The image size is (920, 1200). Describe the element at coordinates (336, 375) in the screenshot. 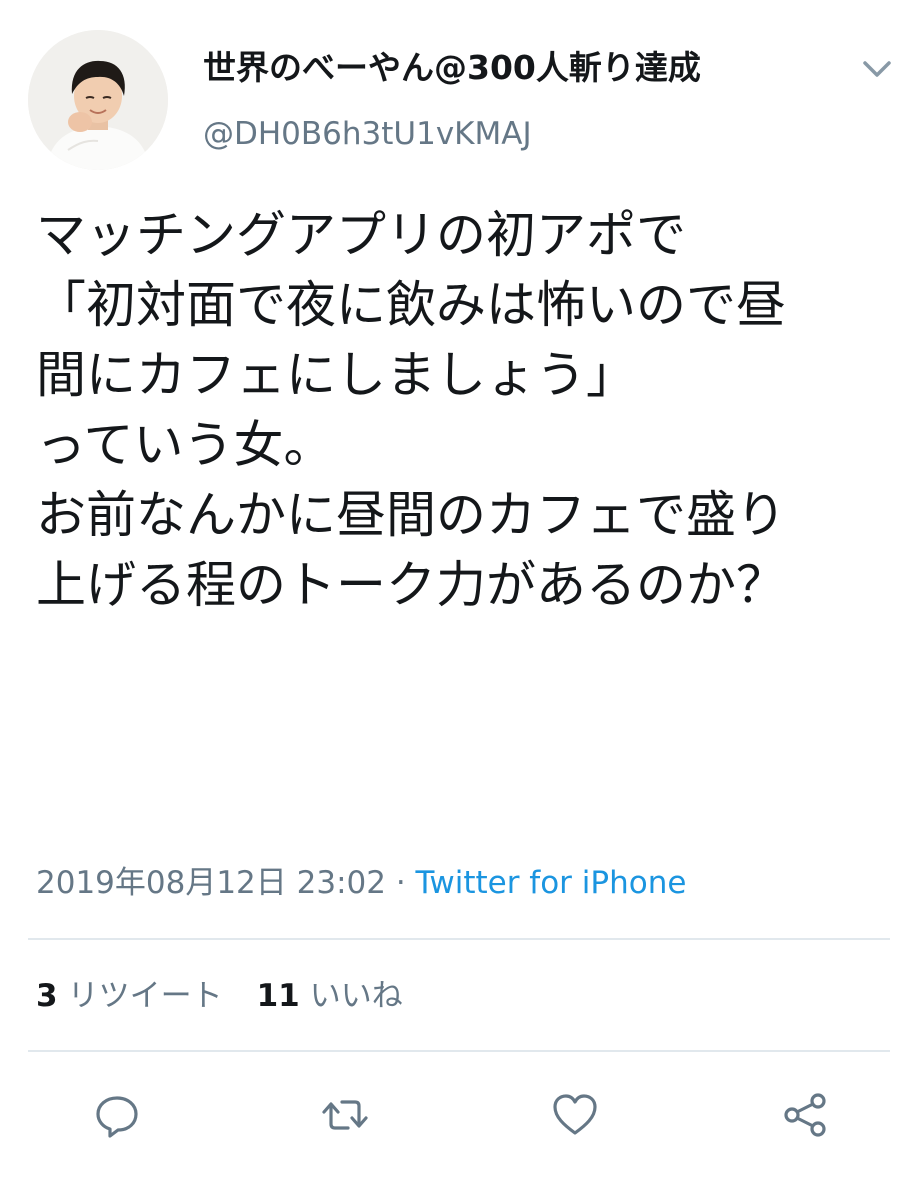

I see `tweet-line: 間にカフェにしましょう」` at that location.